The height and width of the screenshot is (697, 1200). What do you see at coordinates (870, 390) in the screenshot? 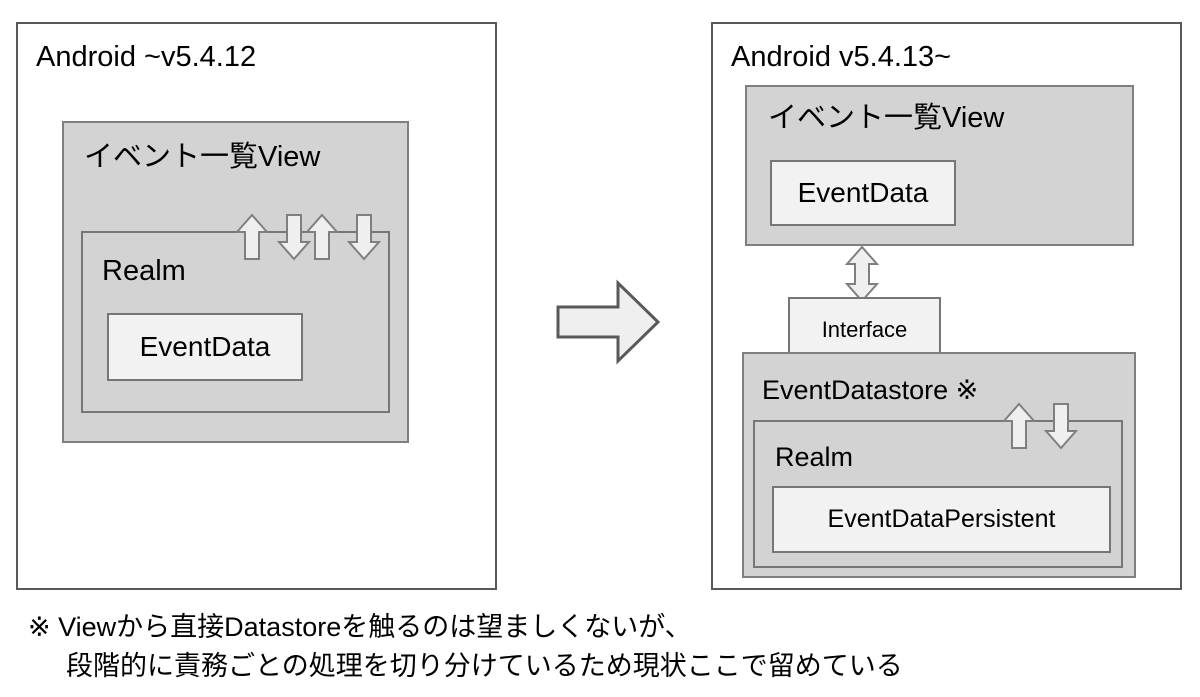
I see `event-datastore-box-label: EventDatastore ※` at bounding box center [870, 390].